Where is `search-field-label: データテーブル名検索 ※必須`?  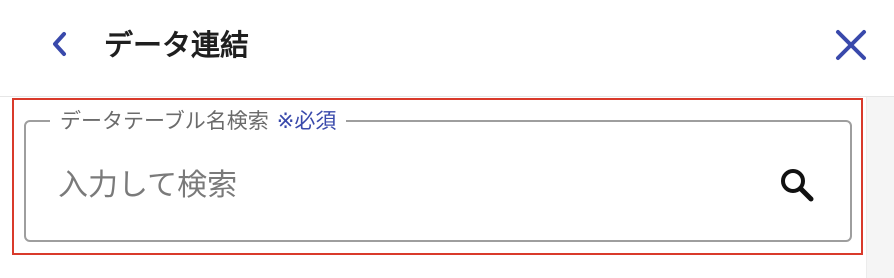
search-field-label: データテーブル名検索 ※必須 is located at coordinates (198, 121).